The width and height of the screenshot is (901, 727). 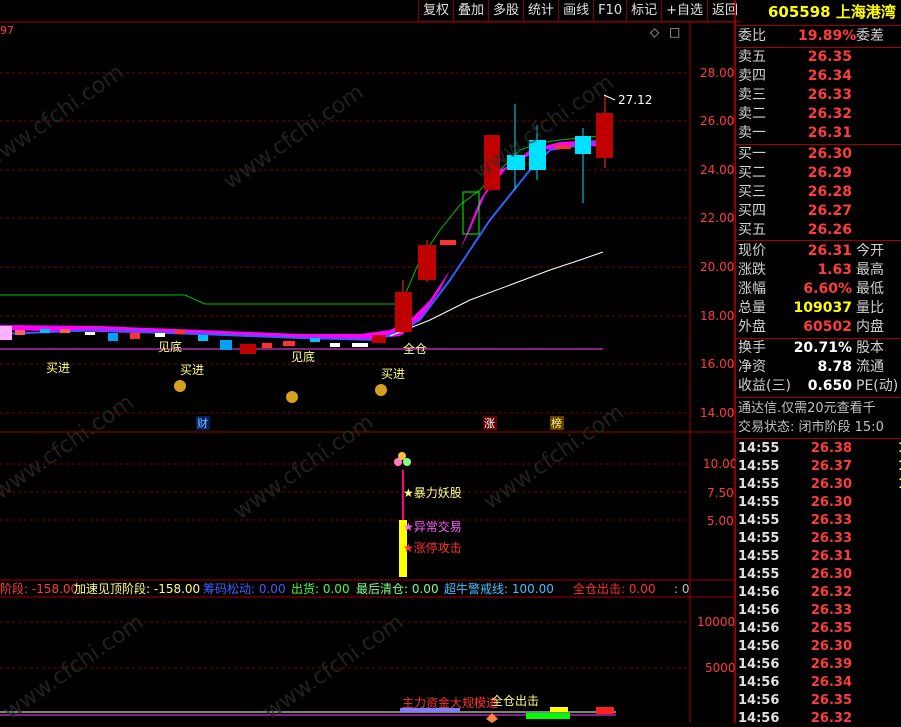 I want to click on tick-row: 14:56 26.32, so click(x=819, y=716).